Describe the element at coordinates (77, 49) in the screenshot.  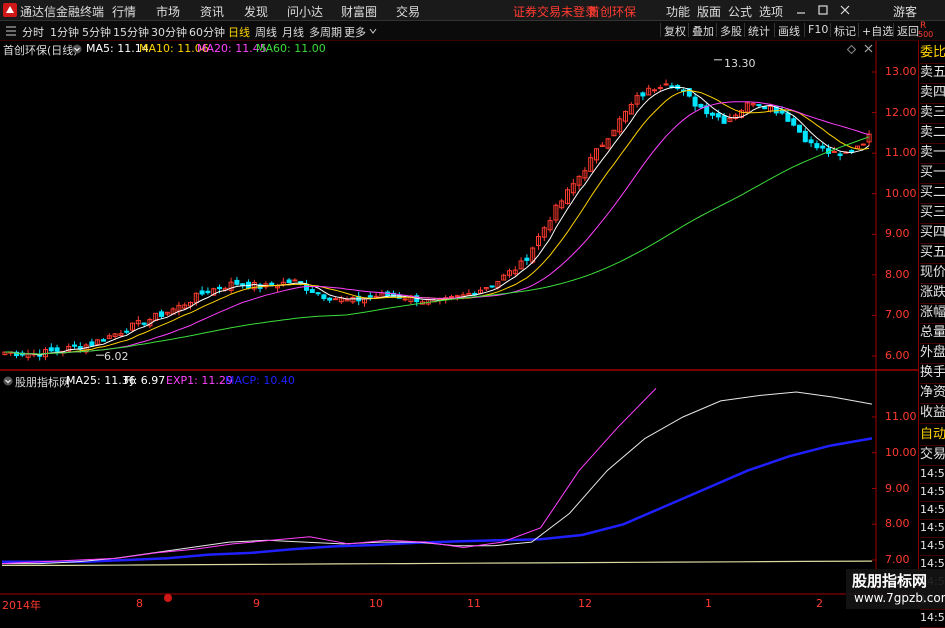
I see `chevron-down-circle-icon` at that location.